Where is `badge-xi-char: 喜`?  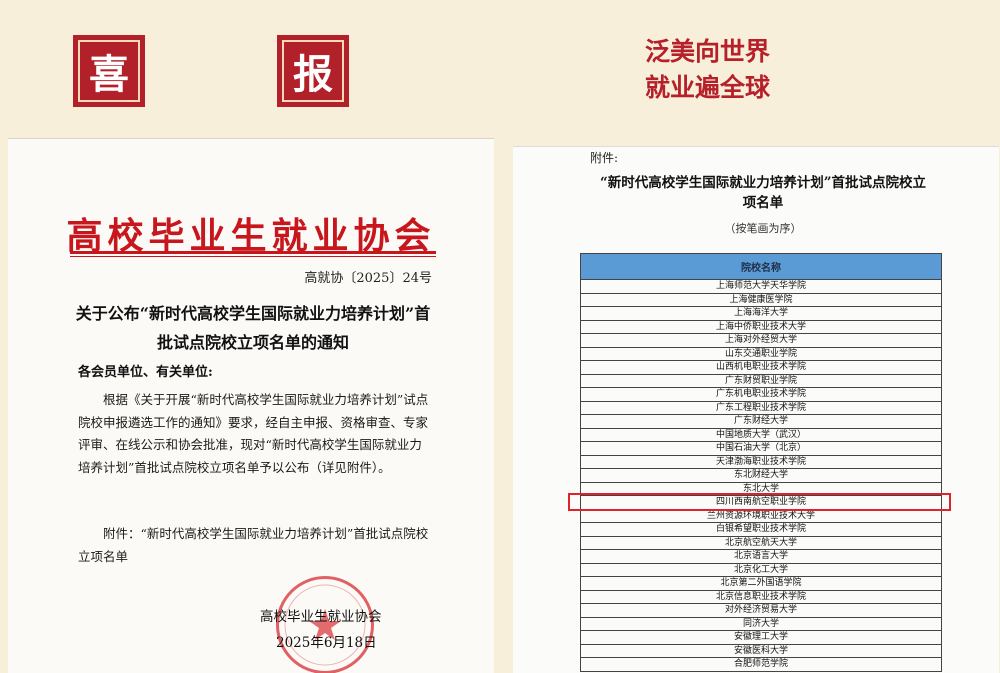 badge-xi-char: 喜 is located at coordinates (109, 71).